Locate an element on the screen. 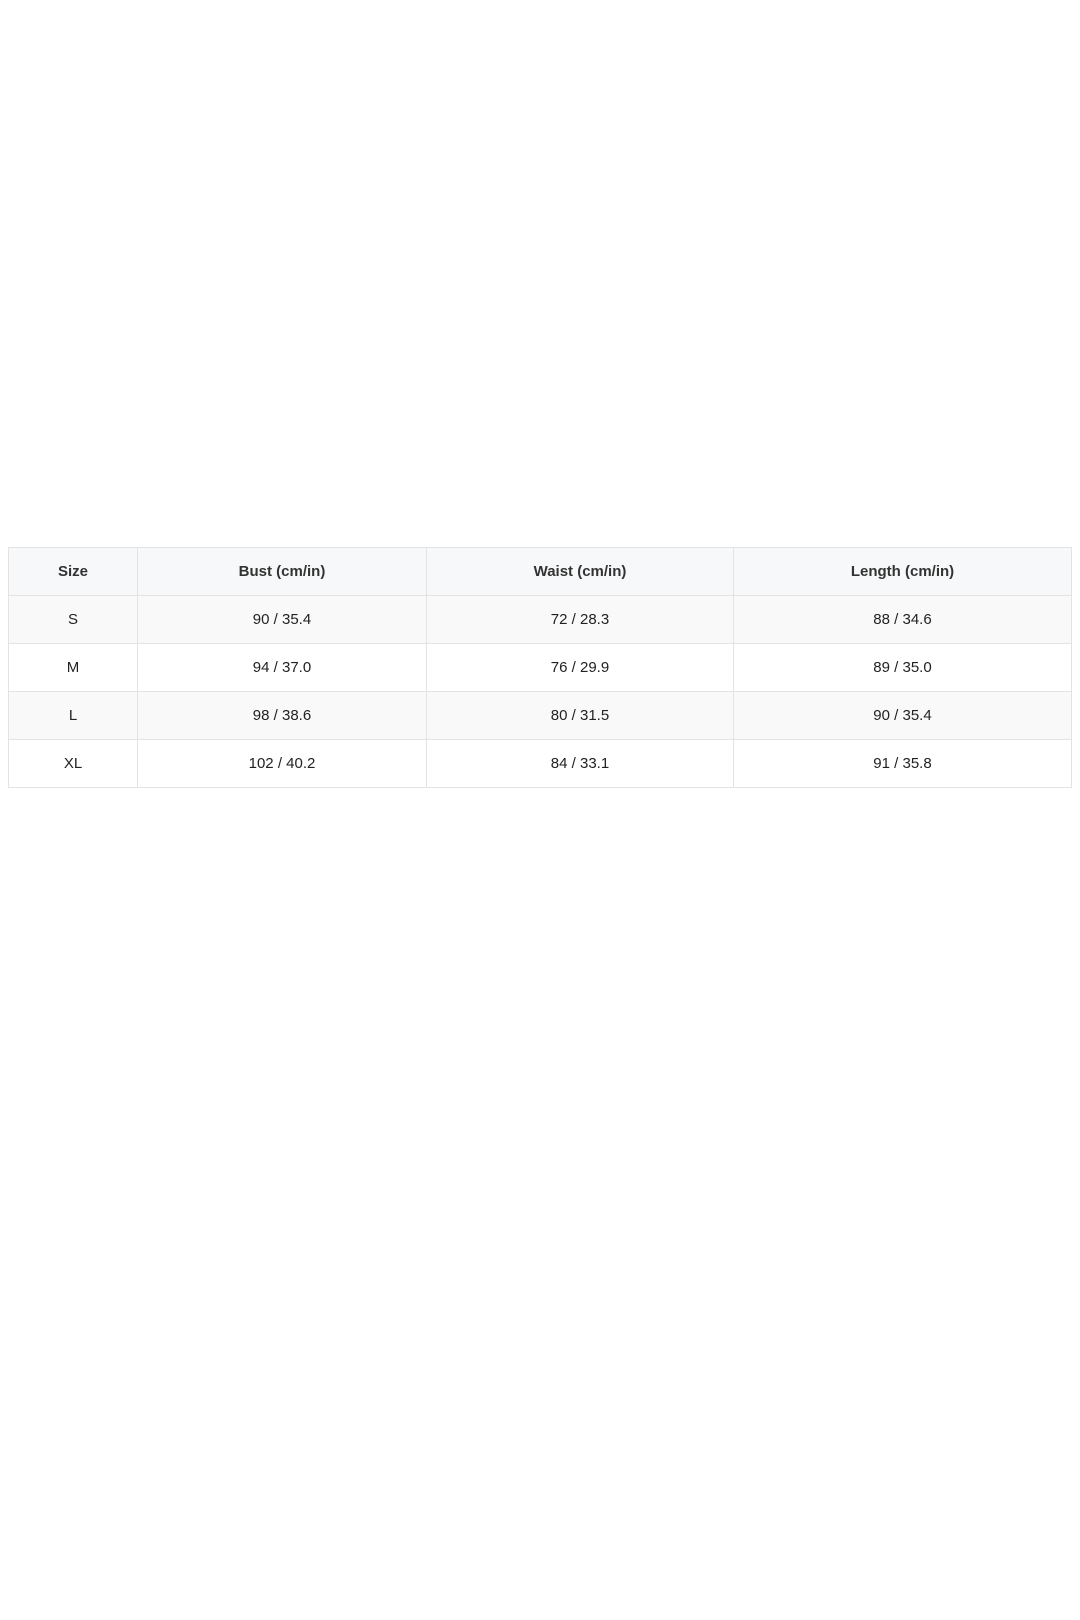 This screenshot has width=1080, height=1620. cell-size: S is located at coordinates (73, 619).